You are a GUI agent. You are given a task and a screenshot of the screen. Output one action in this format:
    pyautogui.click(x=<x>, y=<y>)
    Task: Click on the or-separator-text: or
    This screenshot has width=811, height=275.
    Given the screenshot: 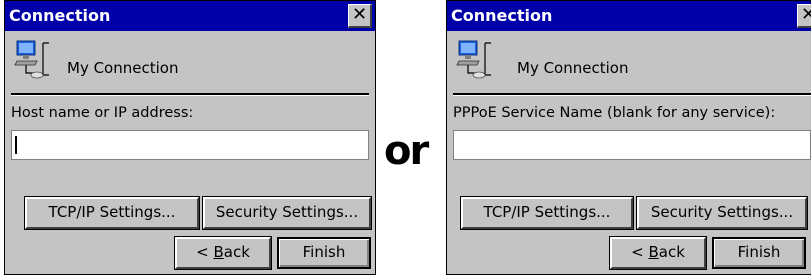 What is the action you would take?
    pyautogui.click(x=406, y=151)
    